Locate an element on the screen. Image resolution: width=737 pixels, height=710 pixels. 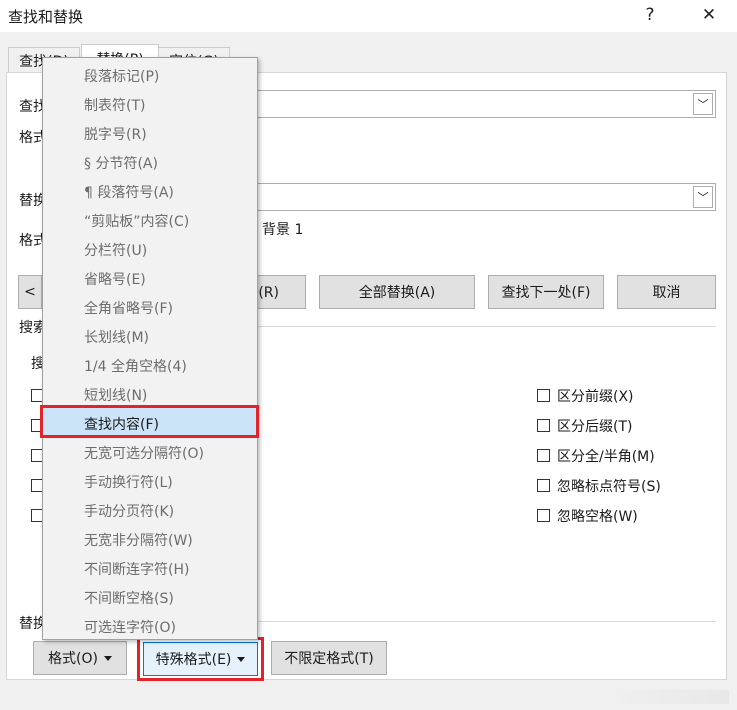
find-next-button-label: 查找下一处(F) is located at coordinates (546, 293).